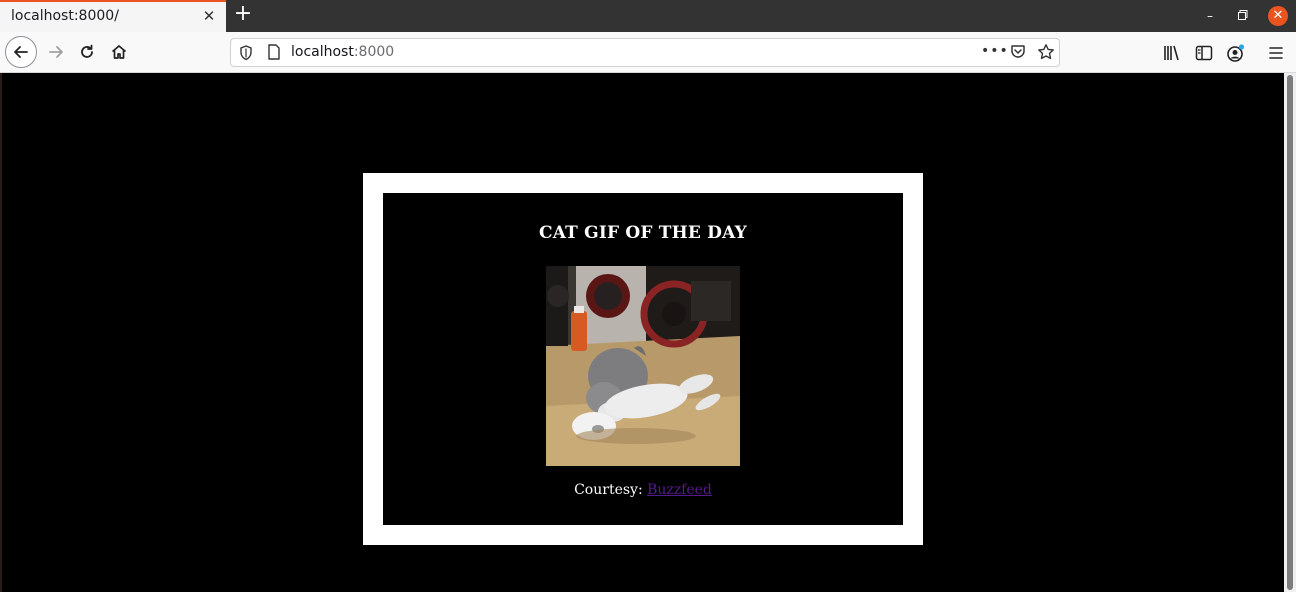 The image size is (1296, 592). Describe the element at coordinates (21, 52) in the screenshot. I see `back-arrow-icon` at that location.